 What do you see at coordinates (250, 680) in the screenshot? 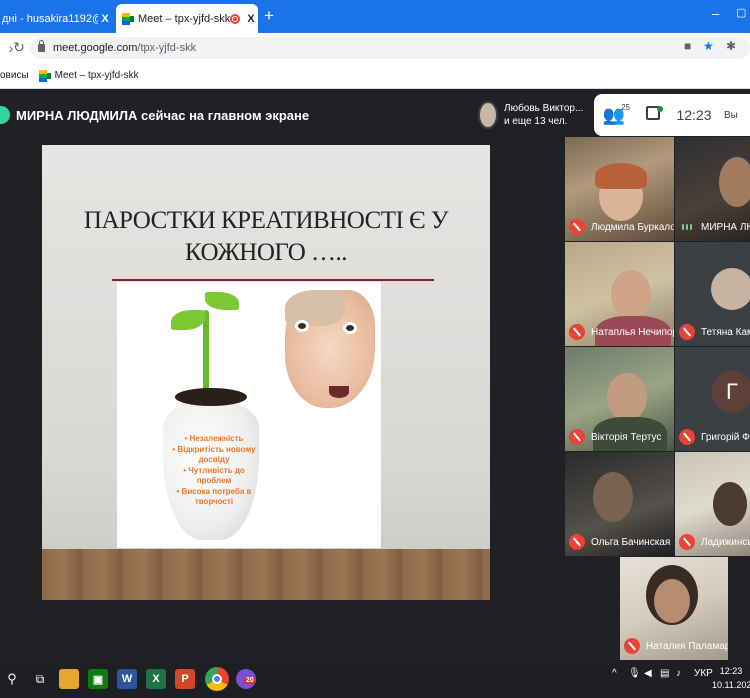
I see `notification-badge: 20` at bounding box center [250, 680].